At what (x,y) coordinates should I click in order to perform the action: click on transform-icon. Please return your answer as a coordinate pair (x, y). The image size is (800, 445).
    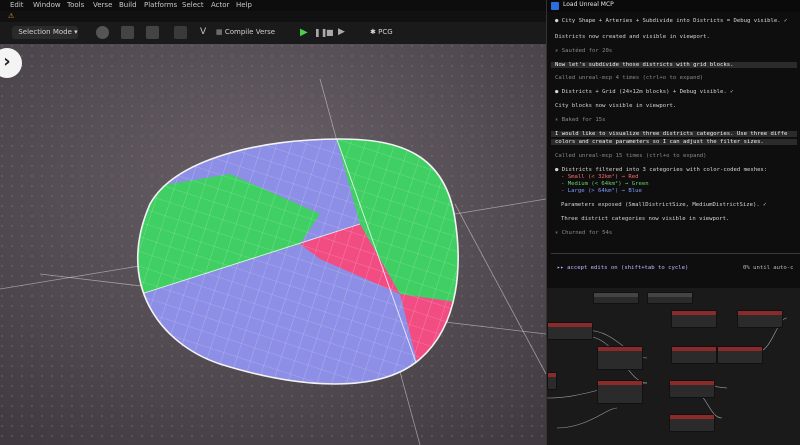
    Looking at the image, I should click on (127, 32).